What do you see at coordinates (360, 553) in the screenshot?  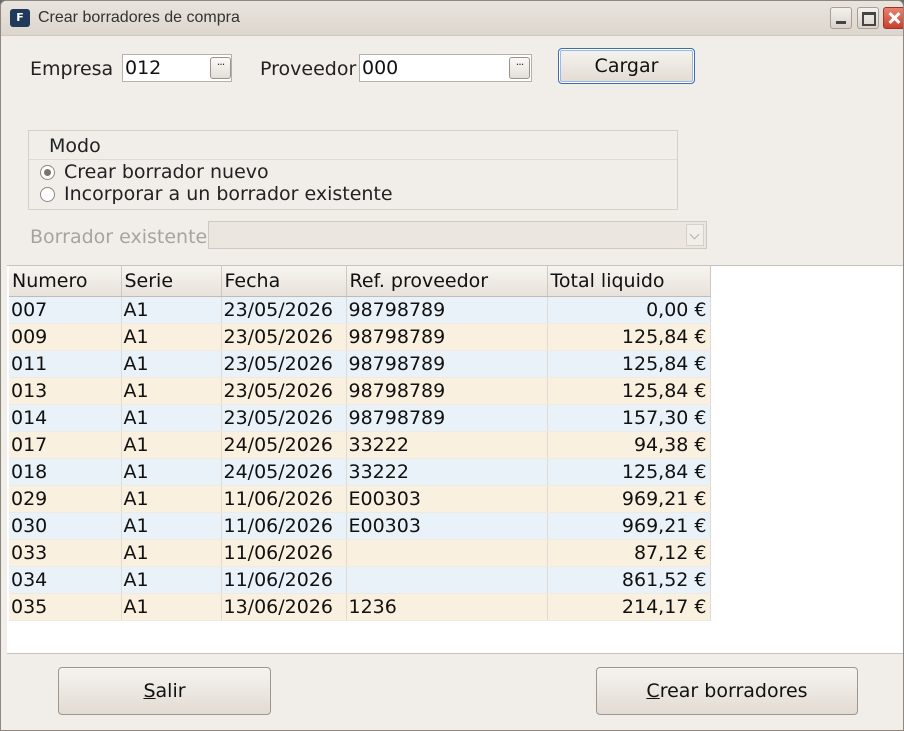 I see `table-row: 033 A1 11/06/2026 87,12 €` at bounding box center [360, 553].